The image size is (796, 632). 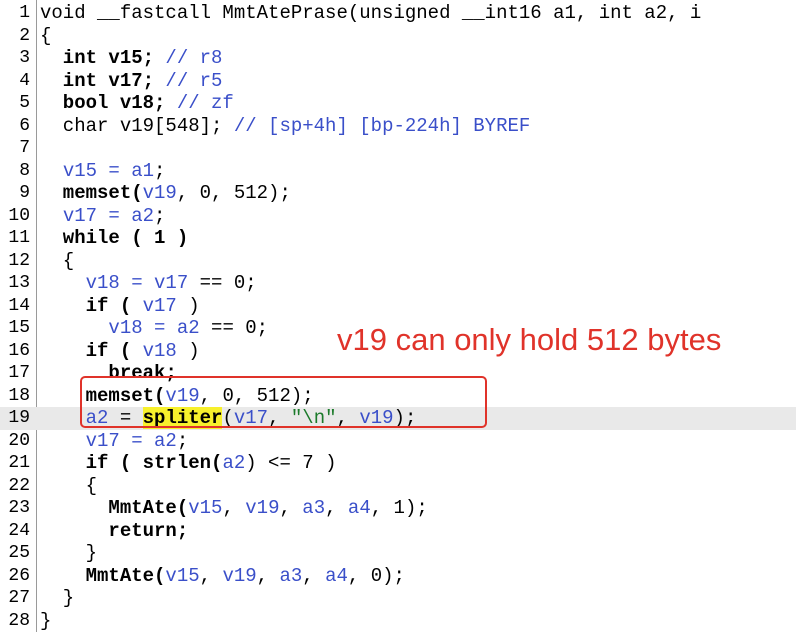 What do you see at coordinates (398, 531) in the screenshot?
I see `code-line: 24 return;` at bounding box center [398, 531].